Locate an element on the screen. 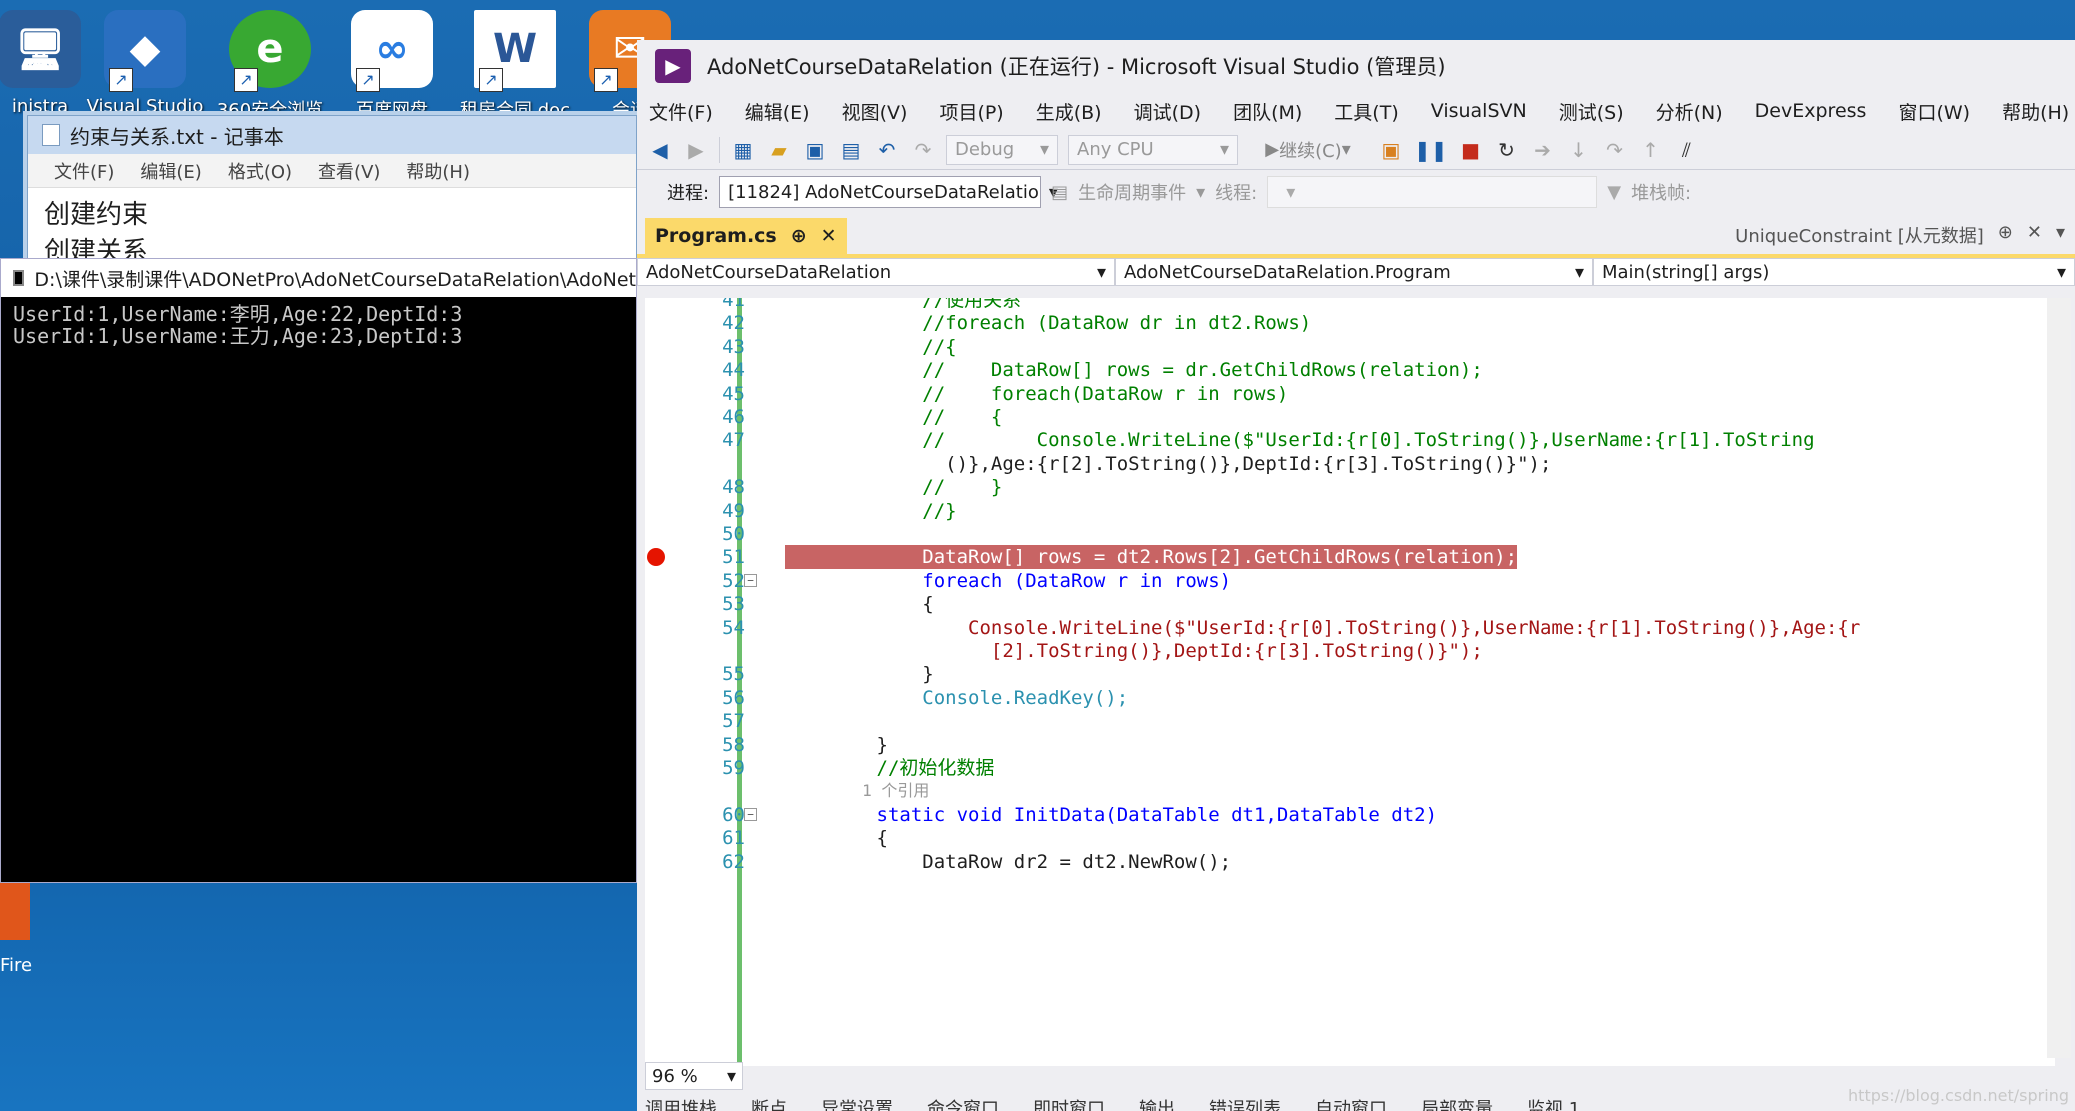 The width and height of the screenshot is (2075, 1111). vs-menu-help: 帮助(H) is located at coordinates (2035, 111).